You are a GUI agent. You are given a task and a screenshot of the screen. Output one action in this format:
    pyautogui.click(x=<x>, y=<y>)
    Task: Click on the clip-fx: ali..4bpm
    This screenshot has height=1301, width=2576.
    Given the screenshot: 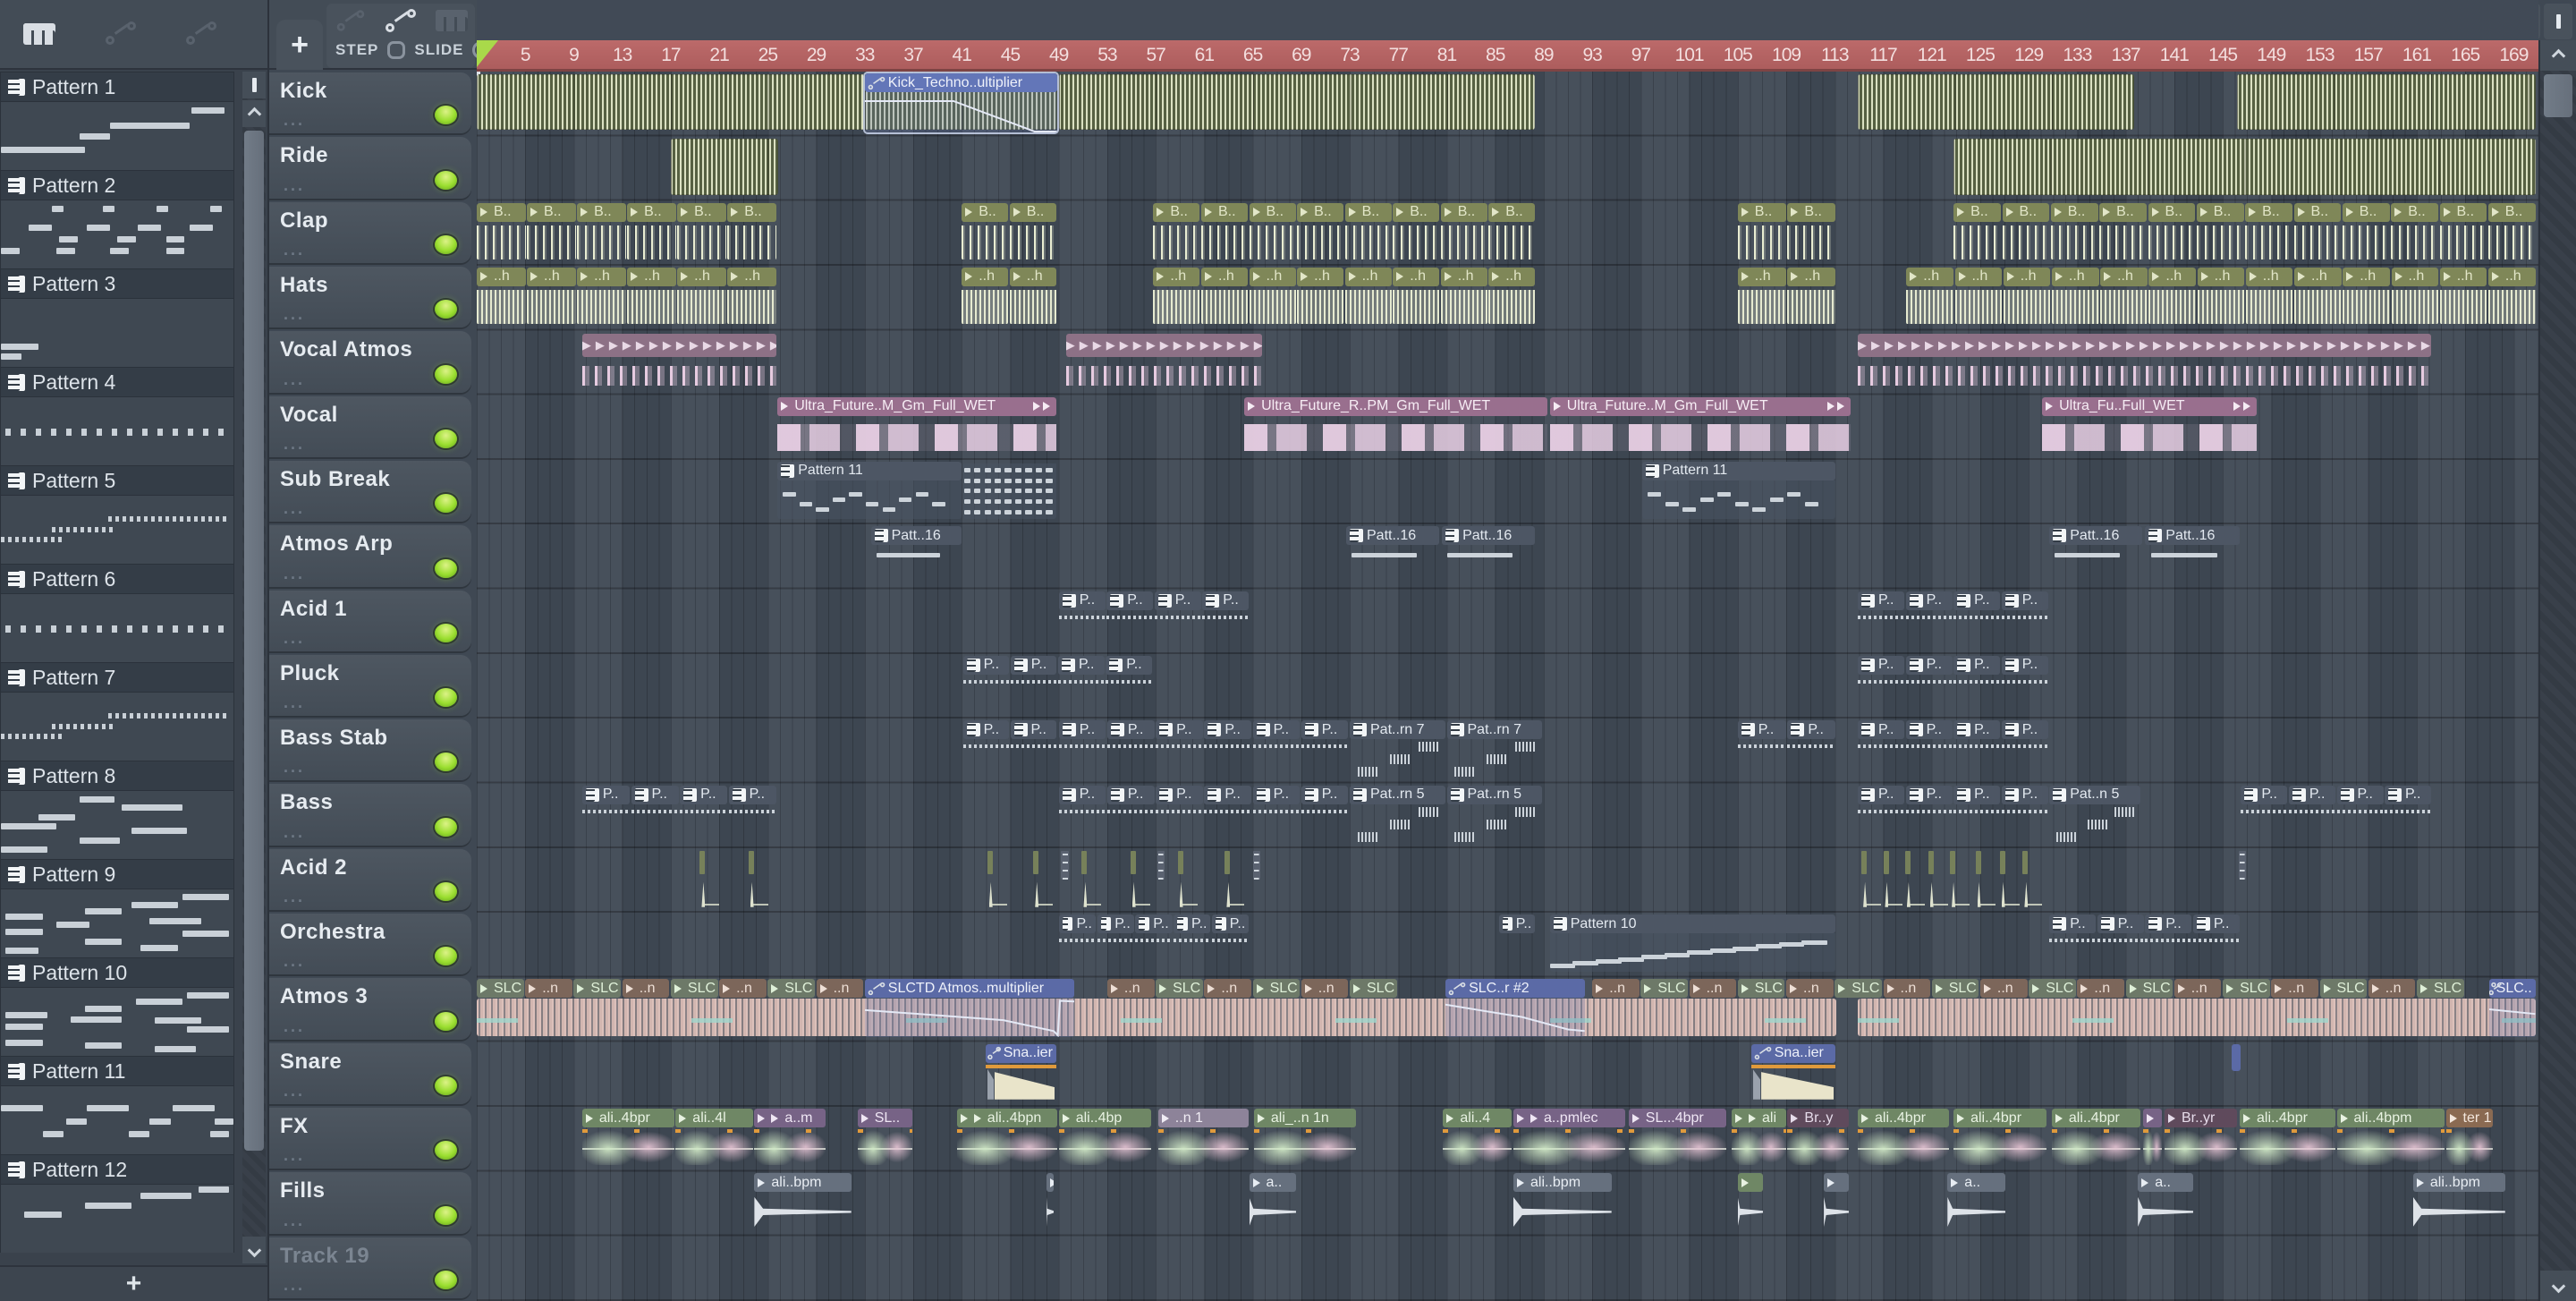 What is the action you would take?
    pyautogui.click(x=2390, y=1137)
    